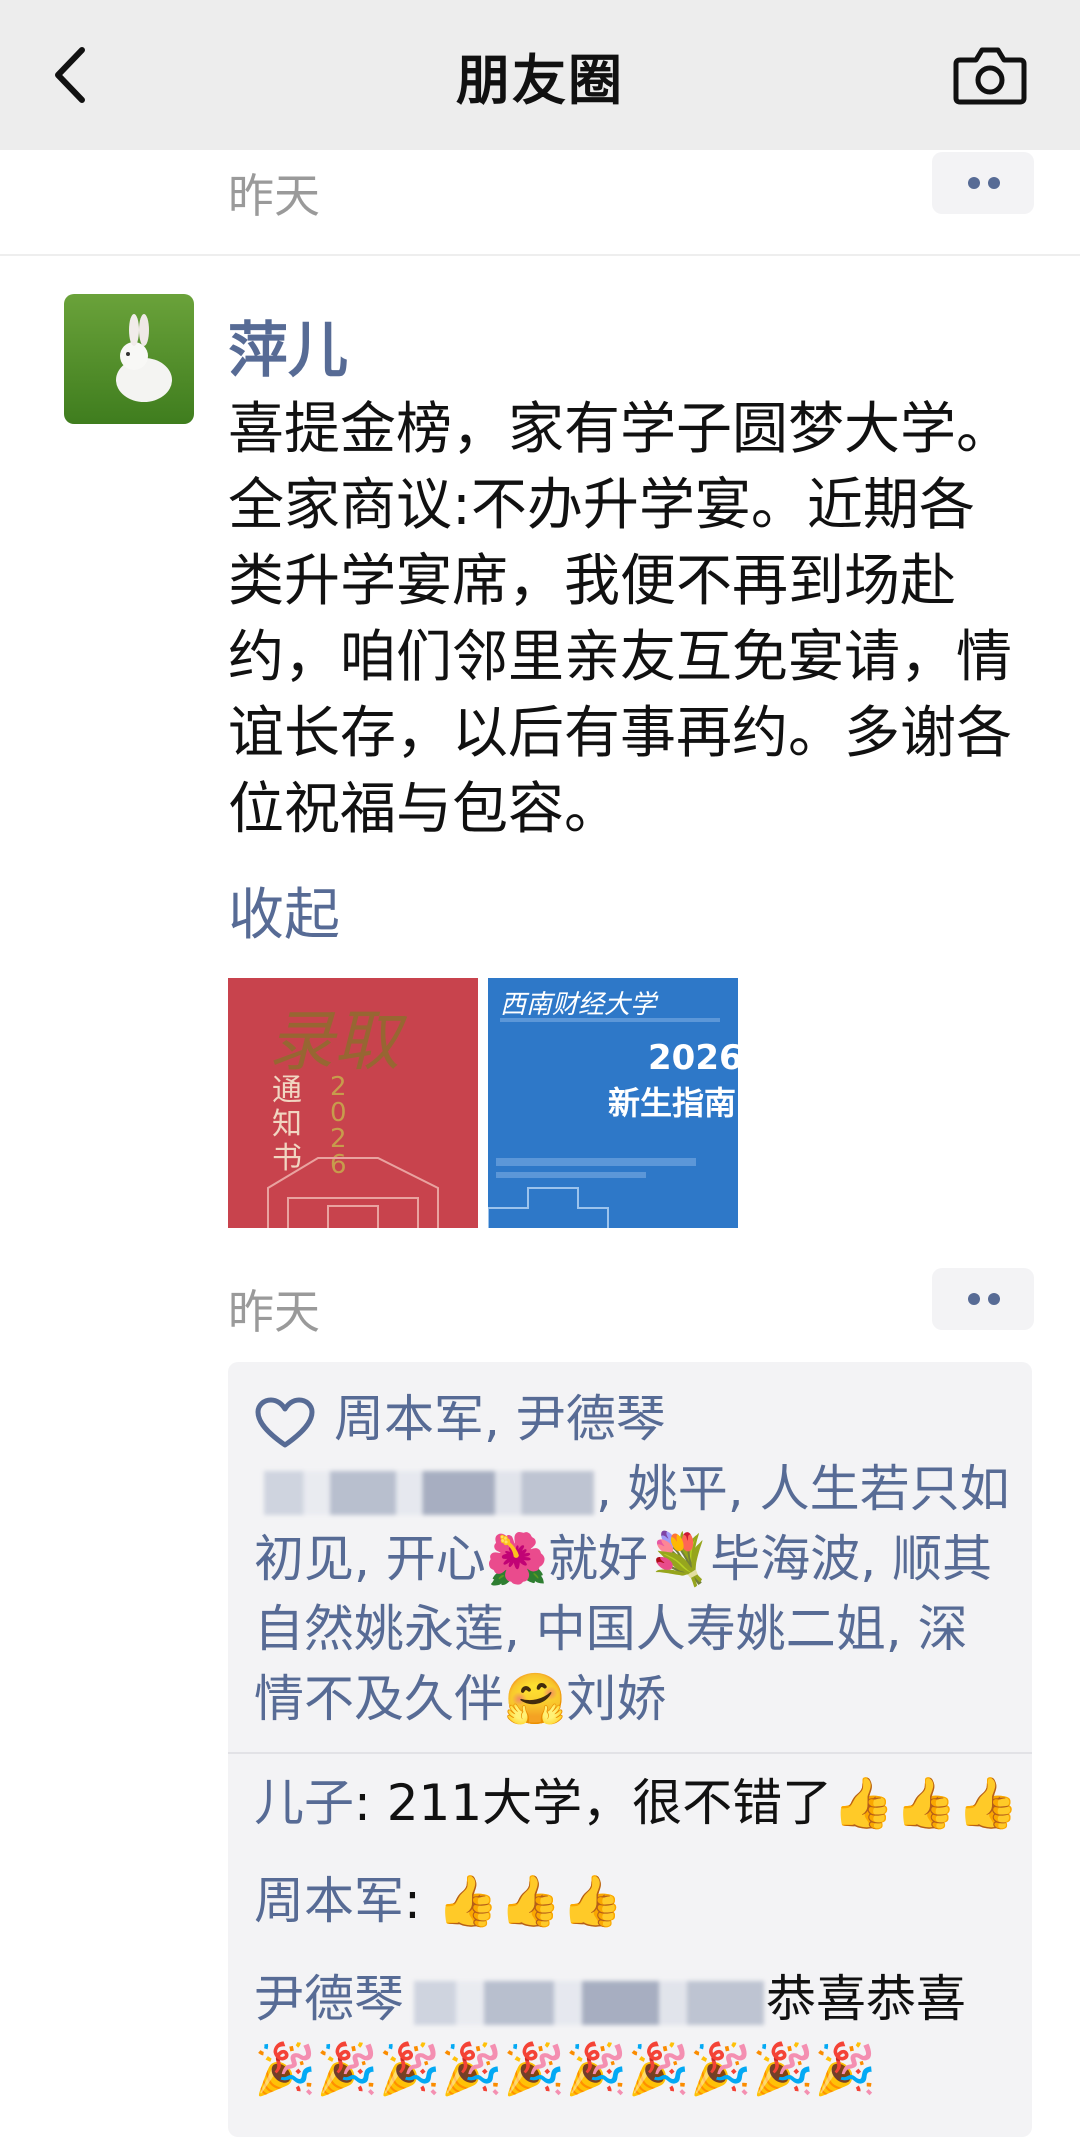  I want to click on comment-text: 👍👍👍, so click(530, 1901).